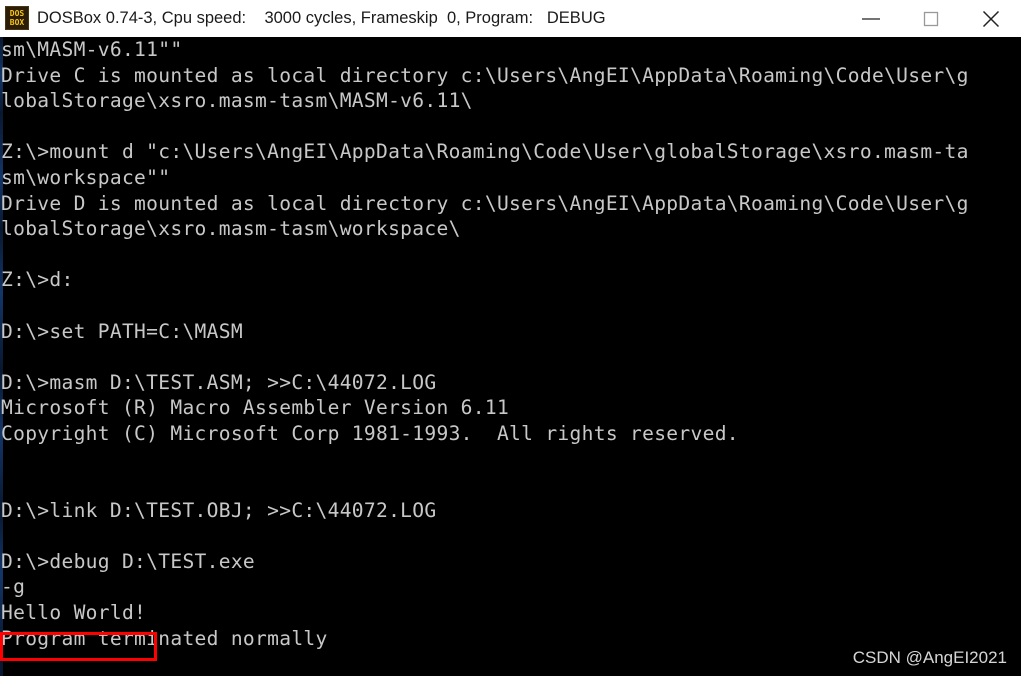 The height and width of the screenshot is (676, 1021). I want to click on console-line: lobalStorage\xsro.masm-tasm\MASM-v6.11\, so click(237, 101).